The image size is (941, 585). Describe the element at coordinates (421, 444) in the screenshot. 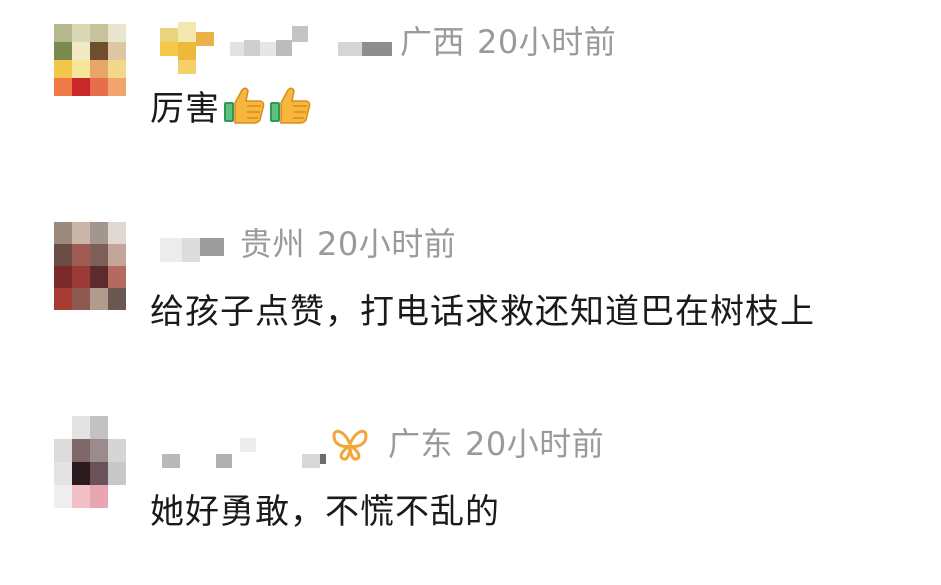

I see `comment-location: 广东` at that location.